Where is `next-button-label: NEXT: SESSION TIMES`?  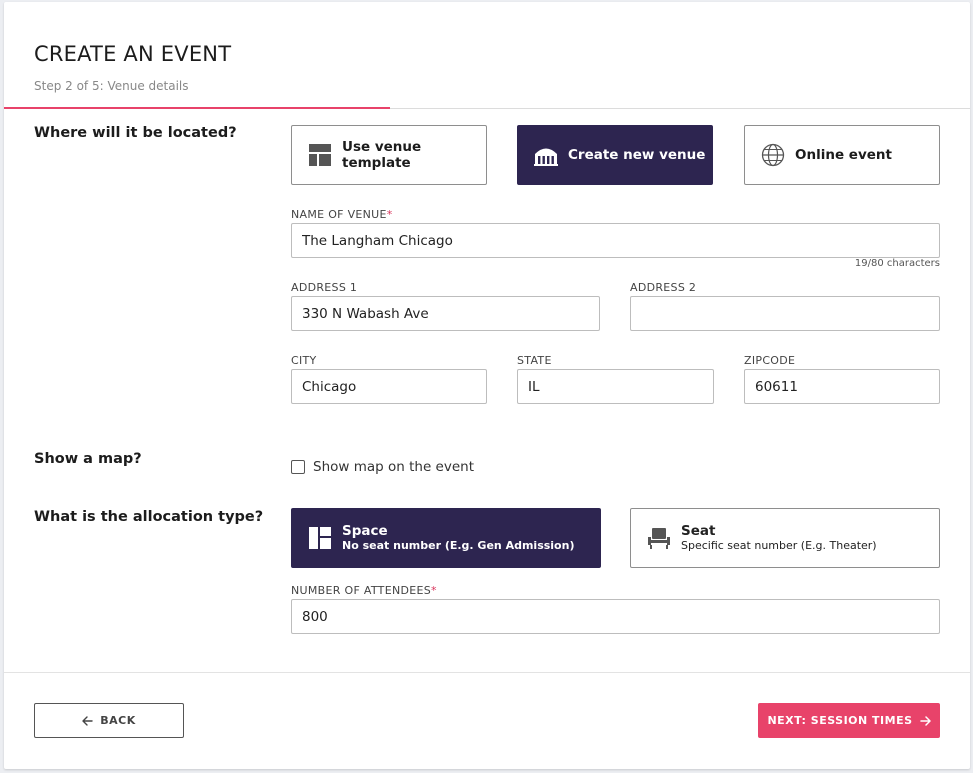 next-button-label: NEXT: SESSION TIMES is located at coordinates (840, 720).